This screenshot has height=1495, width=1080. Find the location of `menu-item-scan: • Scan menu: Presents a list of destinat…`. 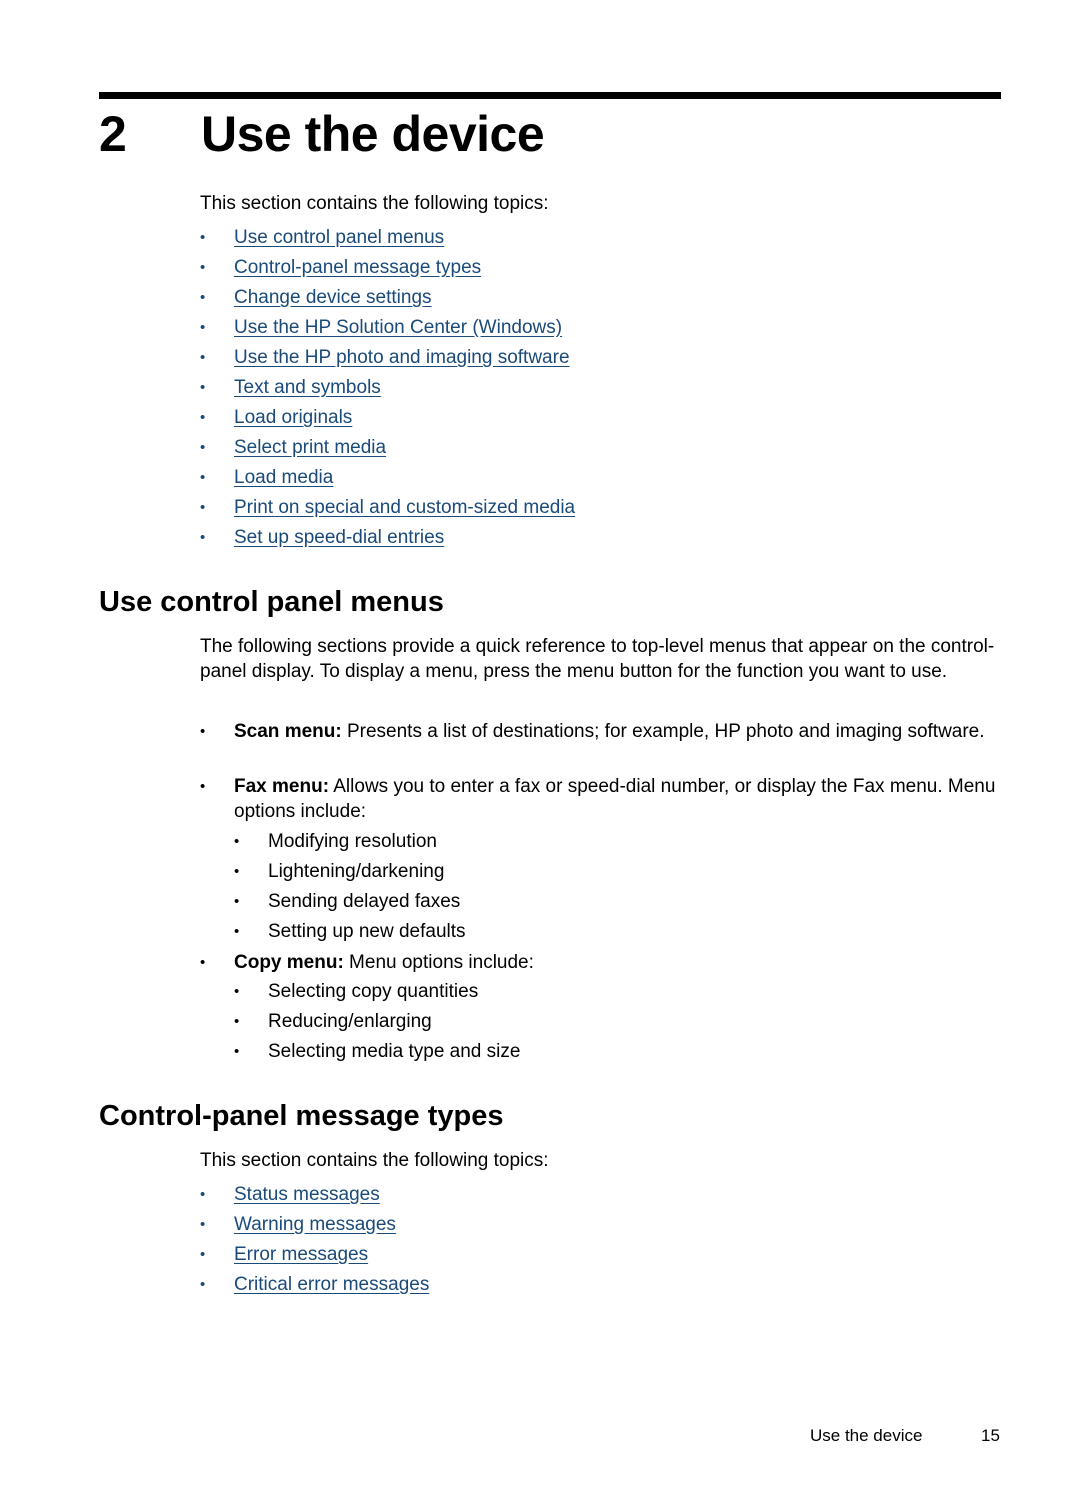

menu-item-scan: • Scan menu: Presents a list of destinat… is located at coordinates (603, 731).